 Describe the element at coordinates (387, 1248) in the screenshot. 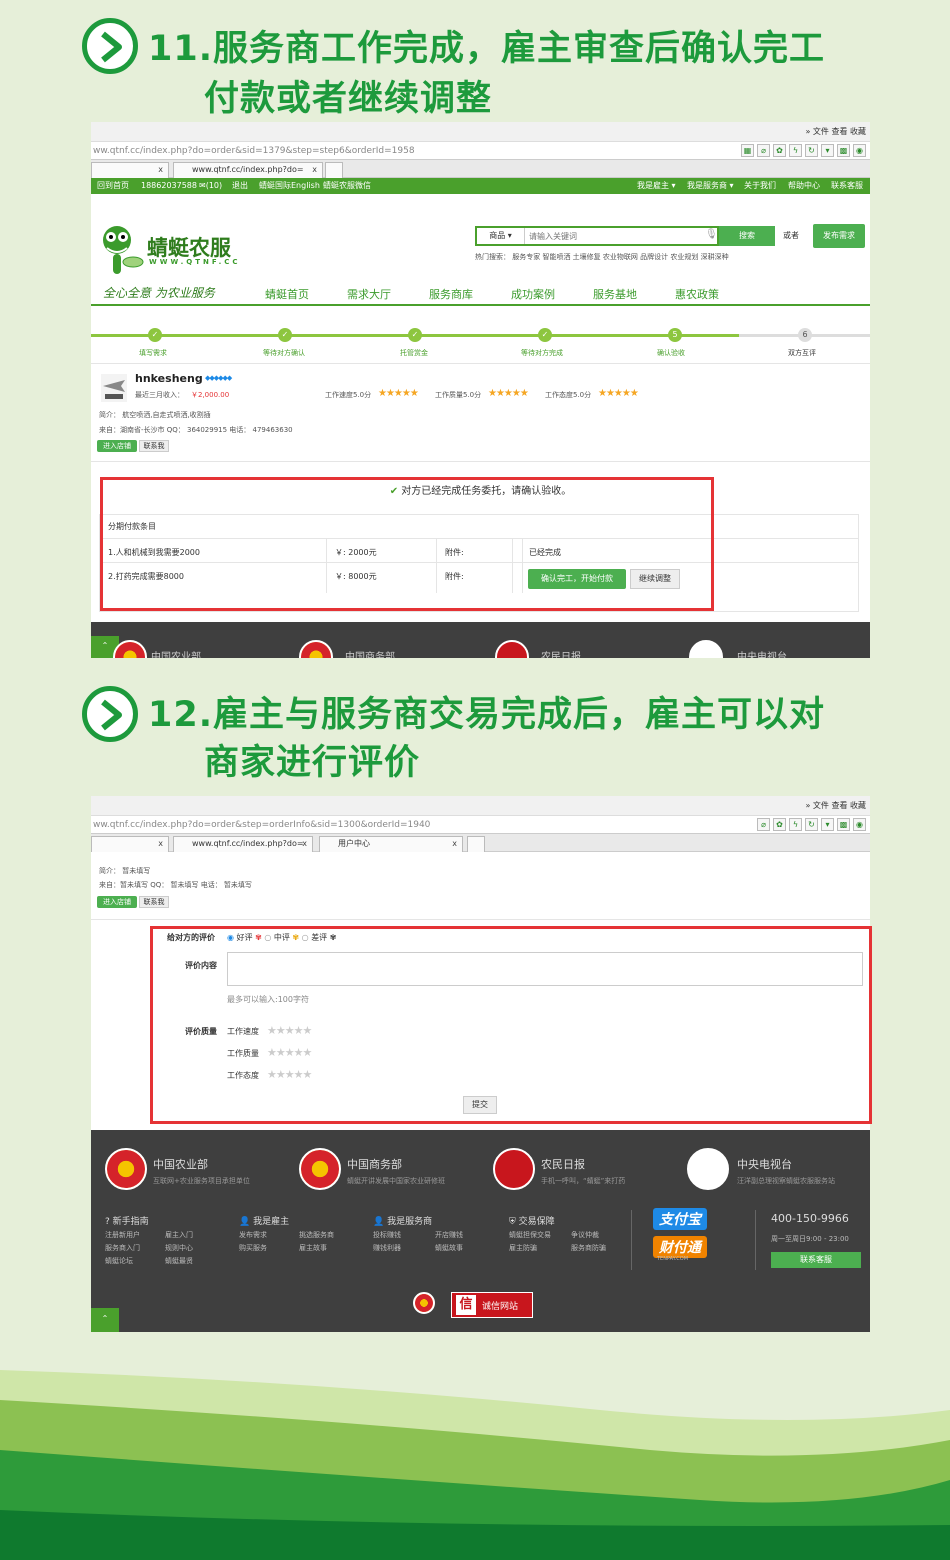

I see `footer-link: 赚钱利器` at that location.